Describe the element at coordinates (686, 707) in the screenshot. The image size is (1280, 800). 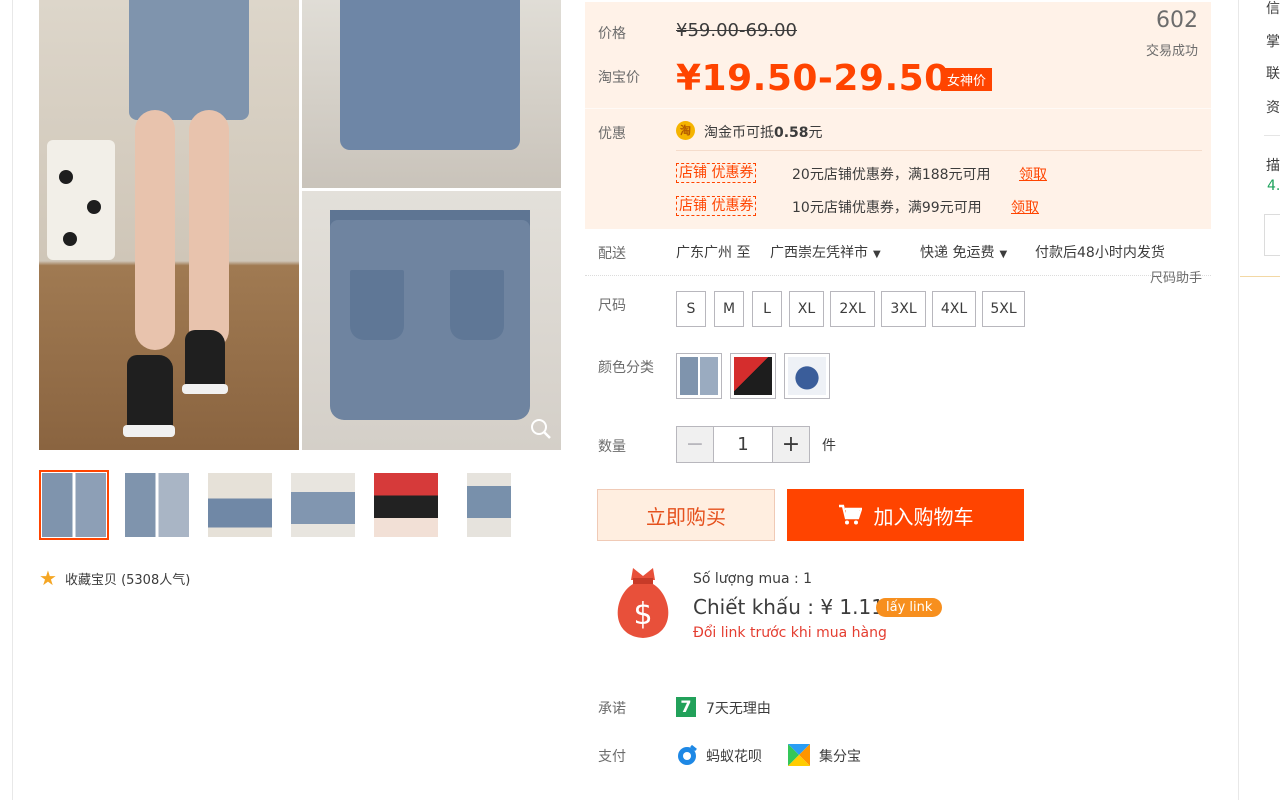
I see `seven-day-return-icon: 7` at that location.